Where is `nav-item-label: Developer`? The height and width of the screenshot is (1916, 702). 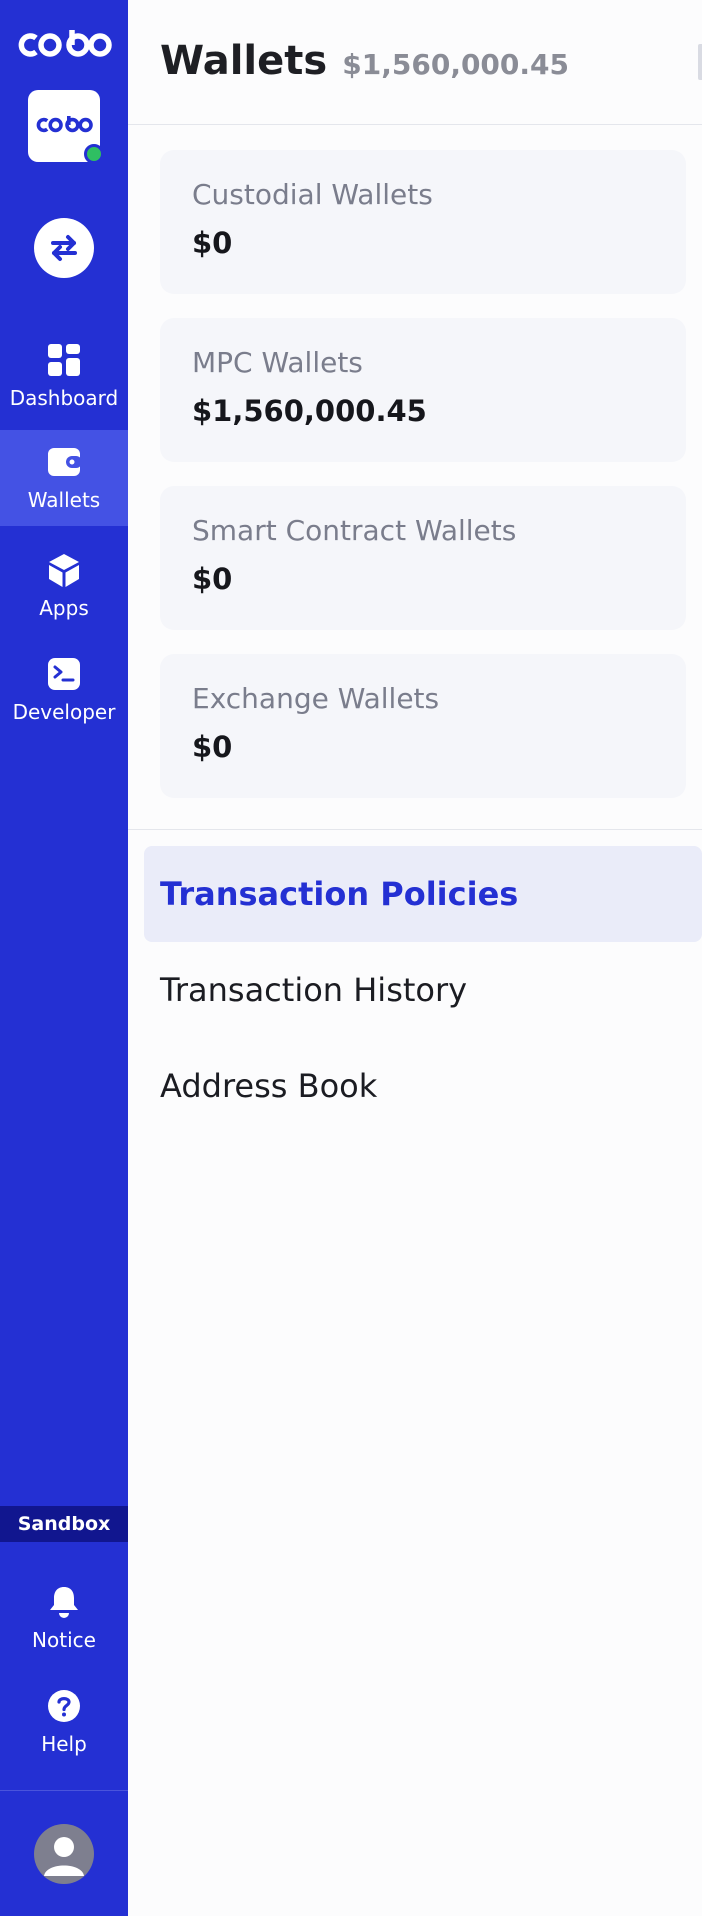 nav-item-label: Developer is located at coordinates (64, 712).